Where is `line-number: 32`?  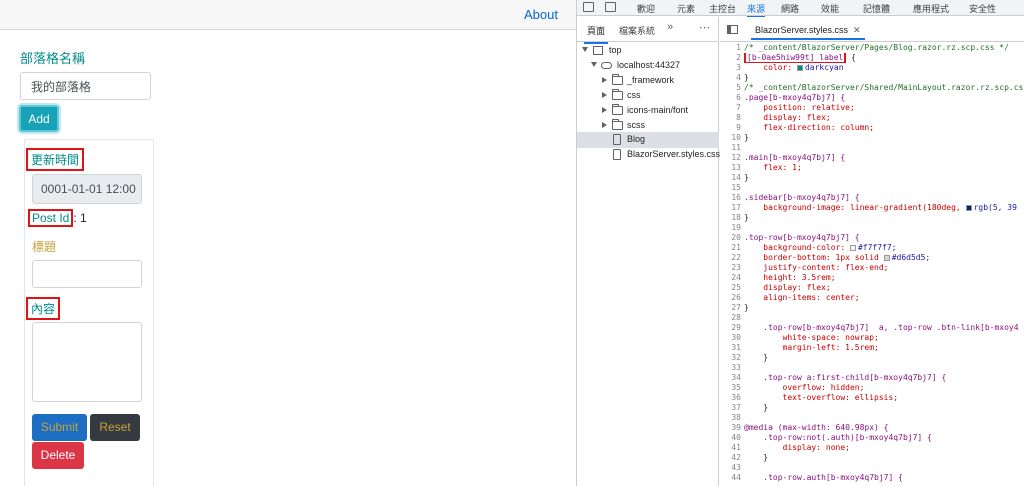
line-number: 32 is located at coordinates (732, 358).